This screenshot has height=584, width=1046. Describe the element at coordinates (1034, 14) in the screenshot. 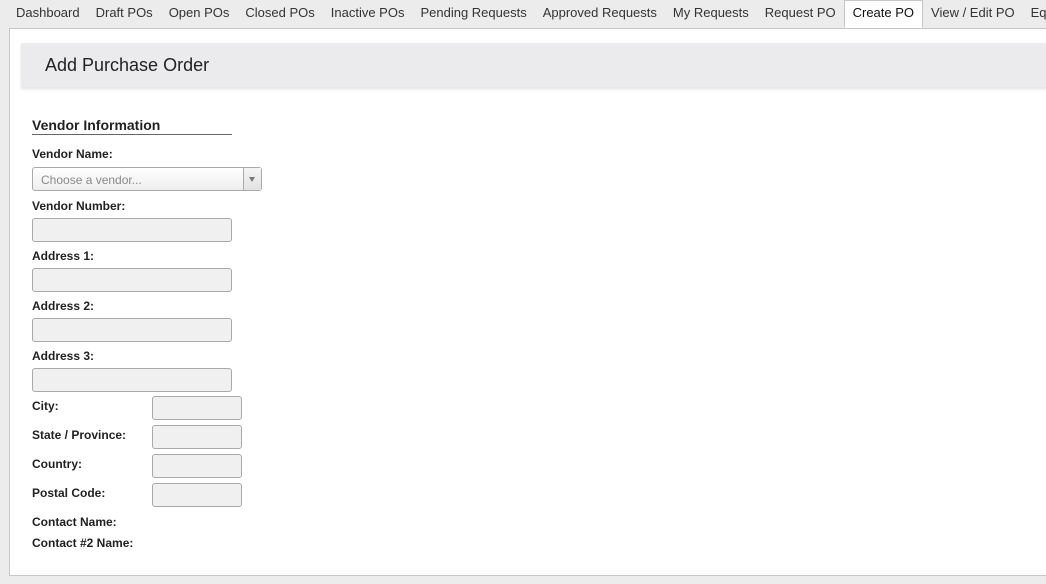

I see `tab-equipment: Equipment` at that location.